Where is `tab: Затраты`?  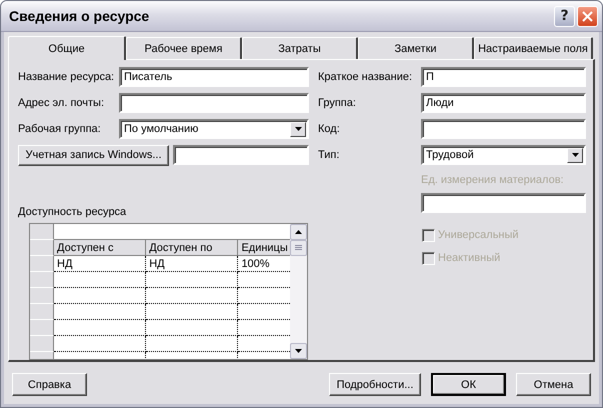
tab: Затраты is located at coordinates (300, 48).